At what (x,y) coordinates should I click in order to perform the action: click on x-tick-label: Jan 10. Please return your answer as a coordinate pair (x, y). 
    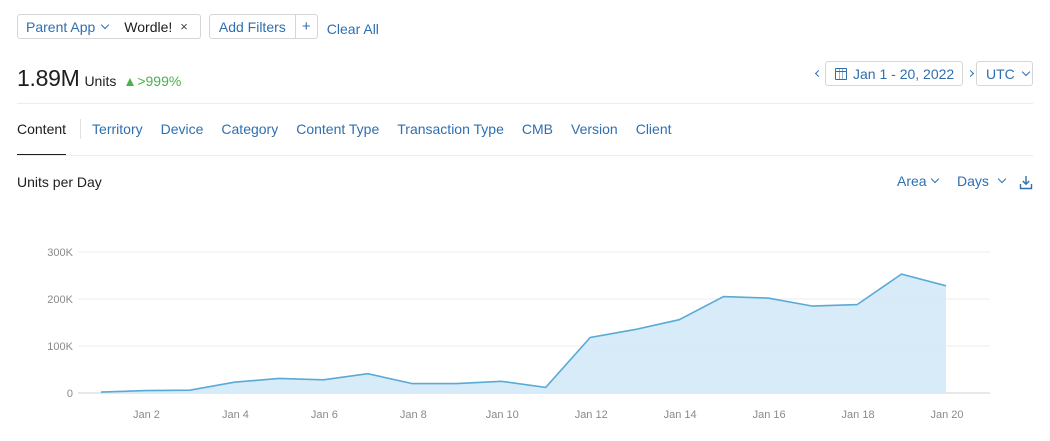
    Looking at the image, I should click on (502, 415).